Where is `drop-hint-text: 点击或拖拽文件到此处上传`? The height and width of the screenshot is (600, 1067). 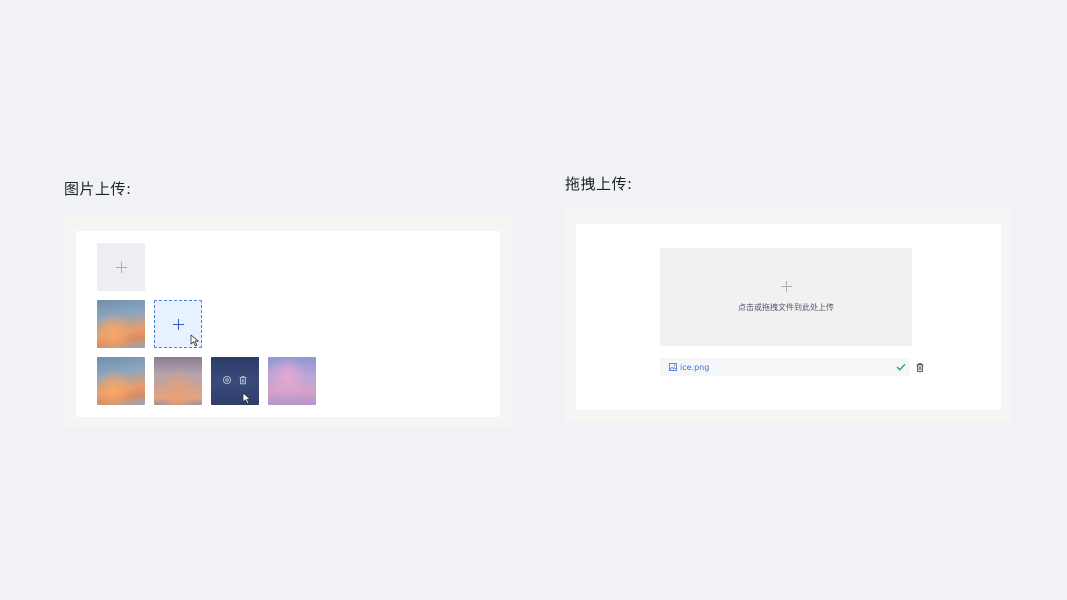 drop-hint-text: 点击或拖拽文件到此处上传 is located at coordinates (786, 307).